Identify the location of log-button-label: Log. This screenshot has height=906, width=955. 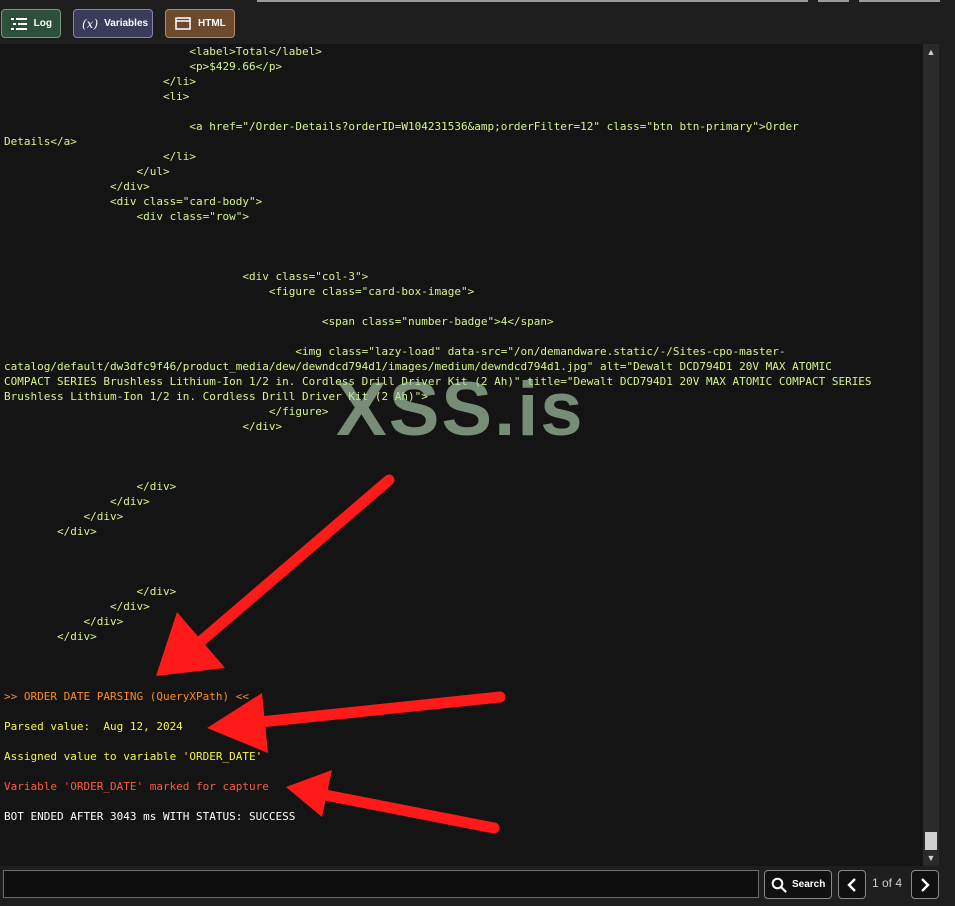
(42, 23).